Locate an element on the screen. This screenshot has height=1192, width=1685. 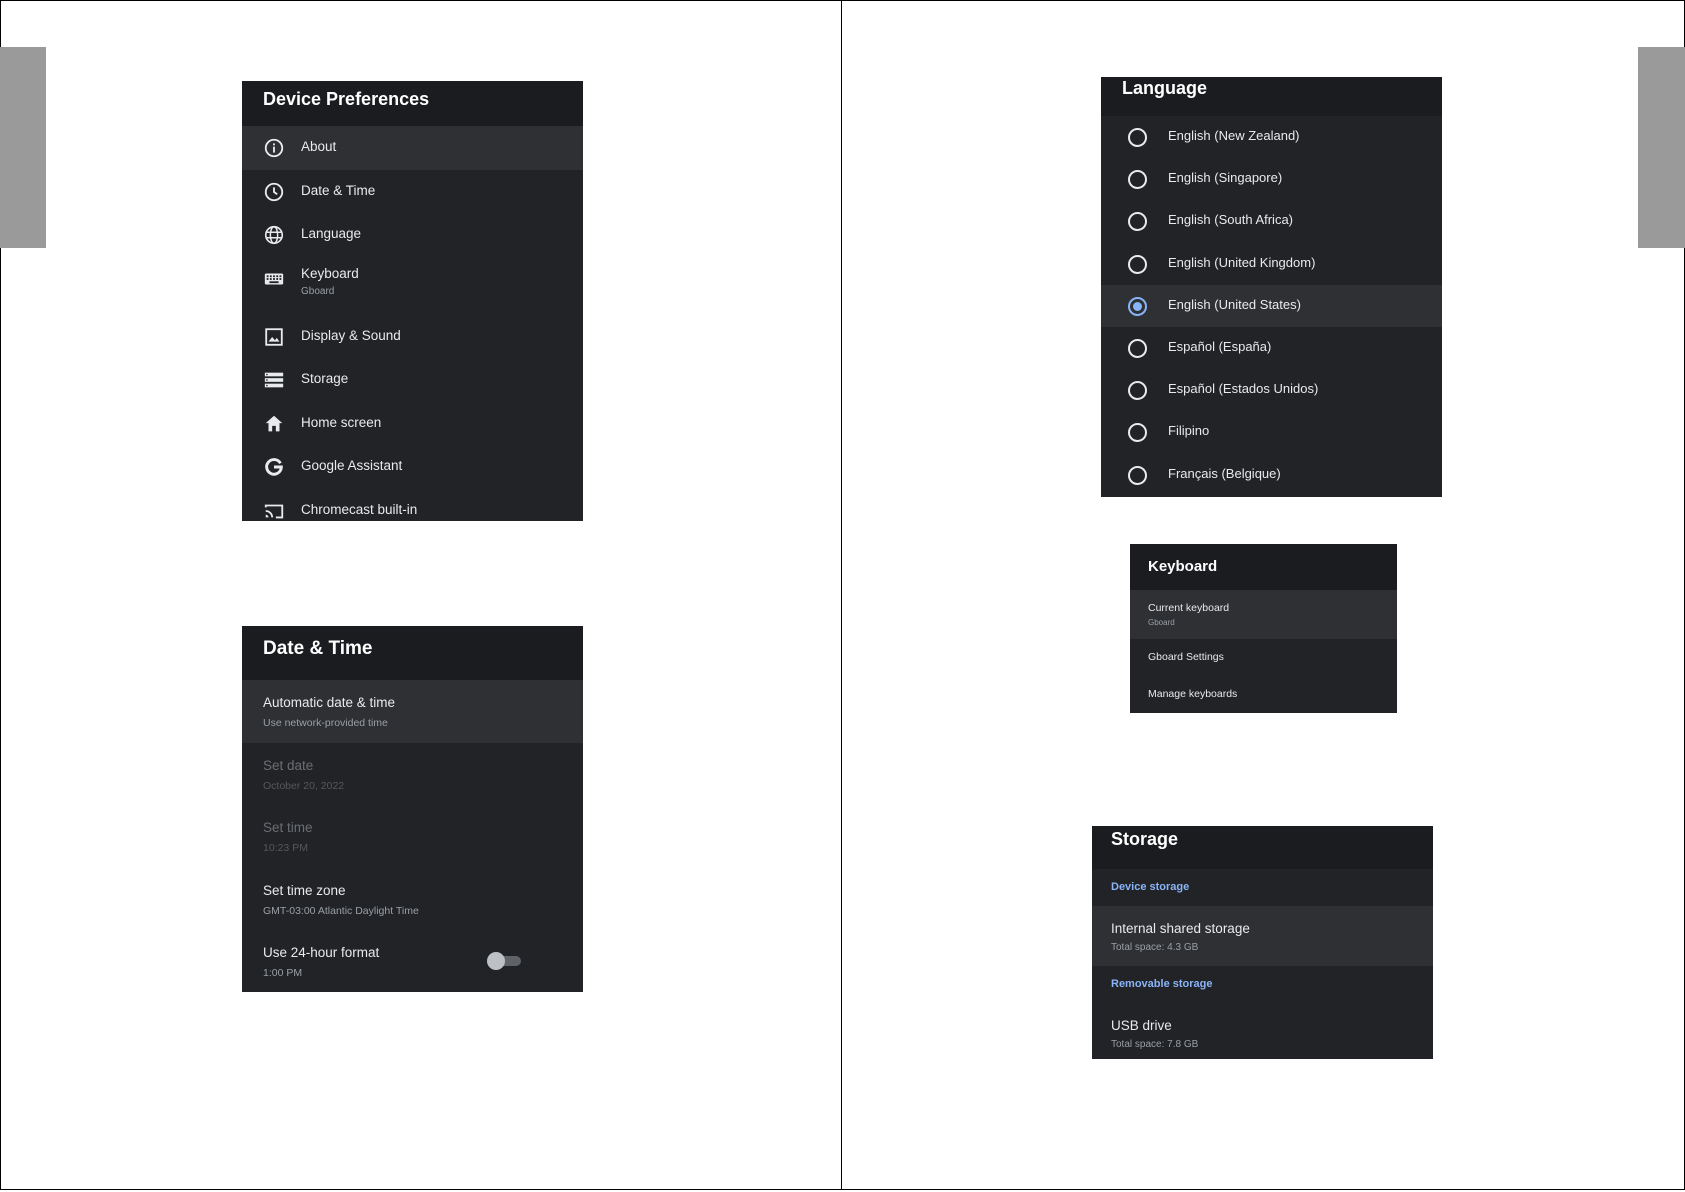
gboard-settings-item: Gboard Settings is located at coordinates (1263, 657).